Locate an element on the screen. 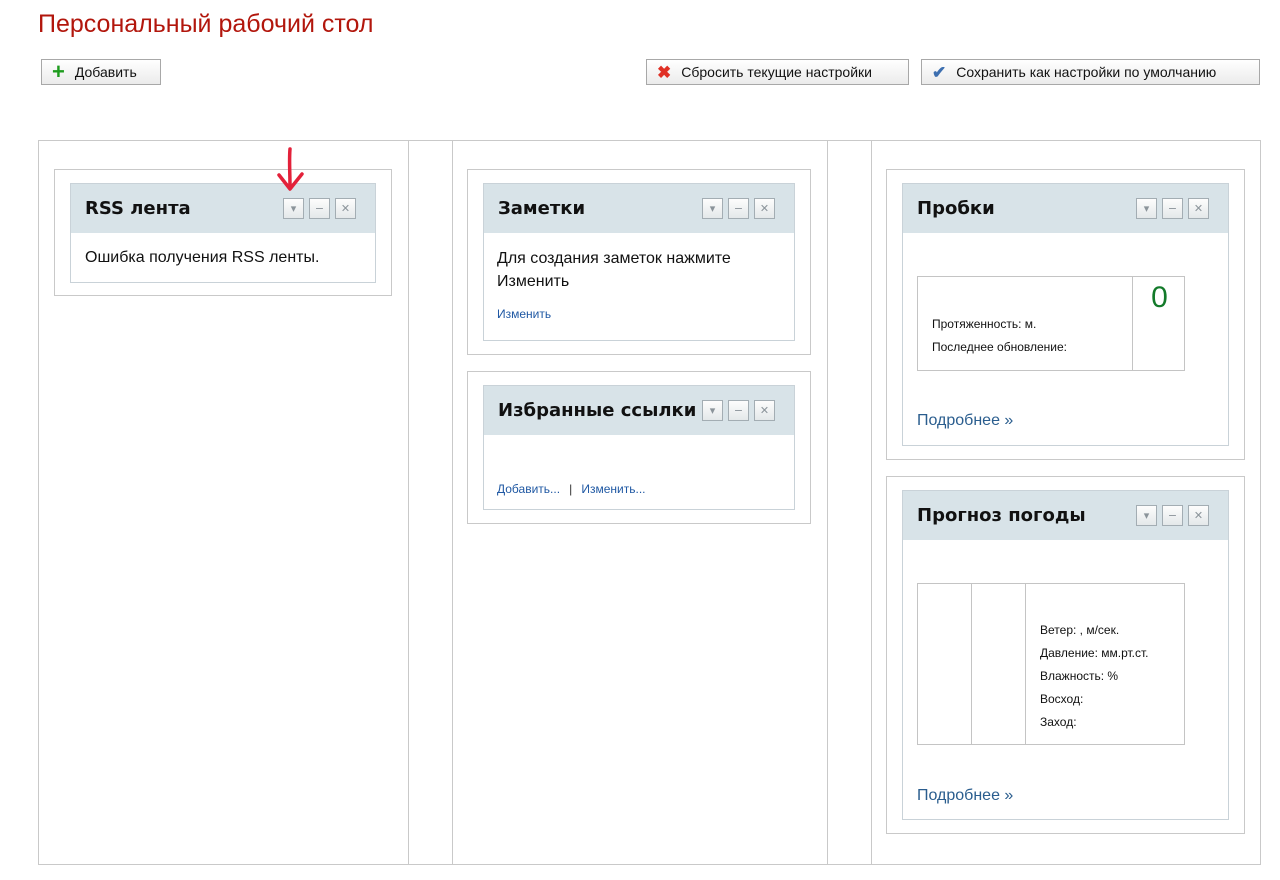 The image size is (1280, 880). weather-sunset-label: Заход: is located at coordinates (1058, 722).